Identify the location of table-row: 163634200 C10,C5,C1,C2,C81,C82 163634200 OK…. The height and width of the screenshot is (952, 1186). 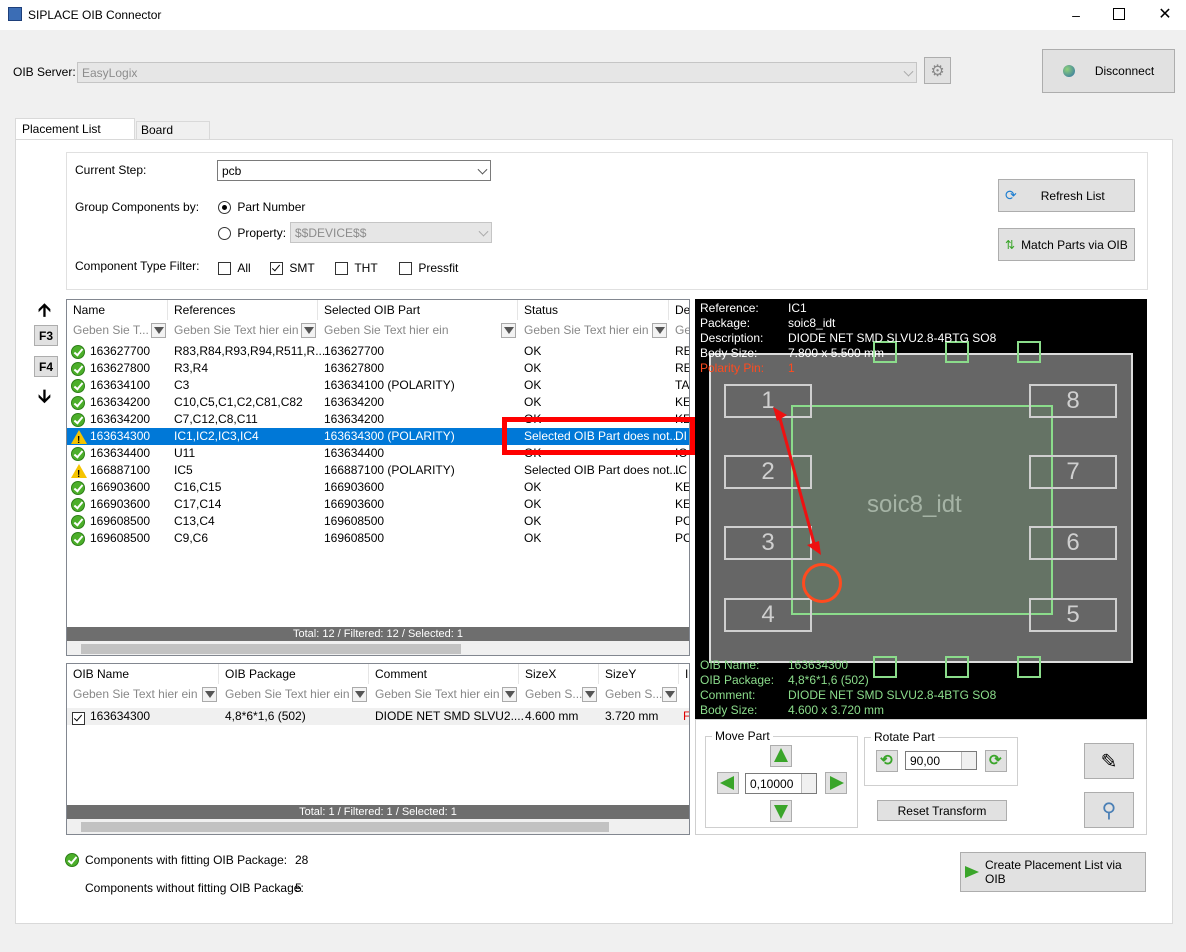
(378, 402).